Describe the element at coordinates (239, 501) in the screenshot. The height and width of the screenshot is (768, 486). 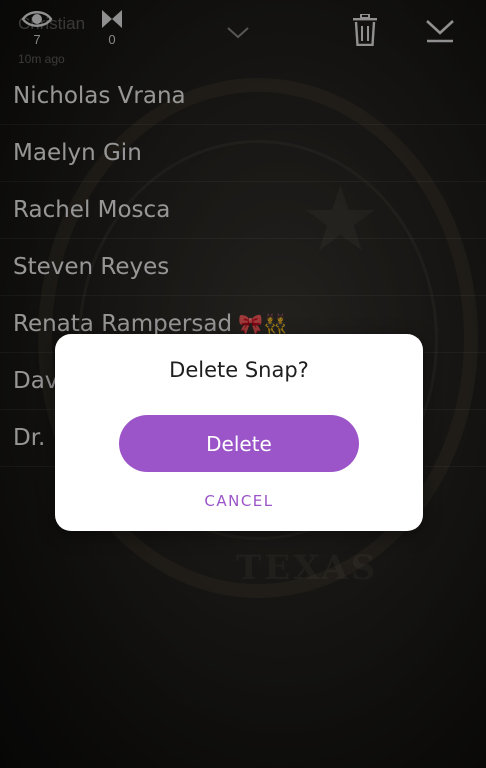
I see `cancel-button: CANCEL` at that location.